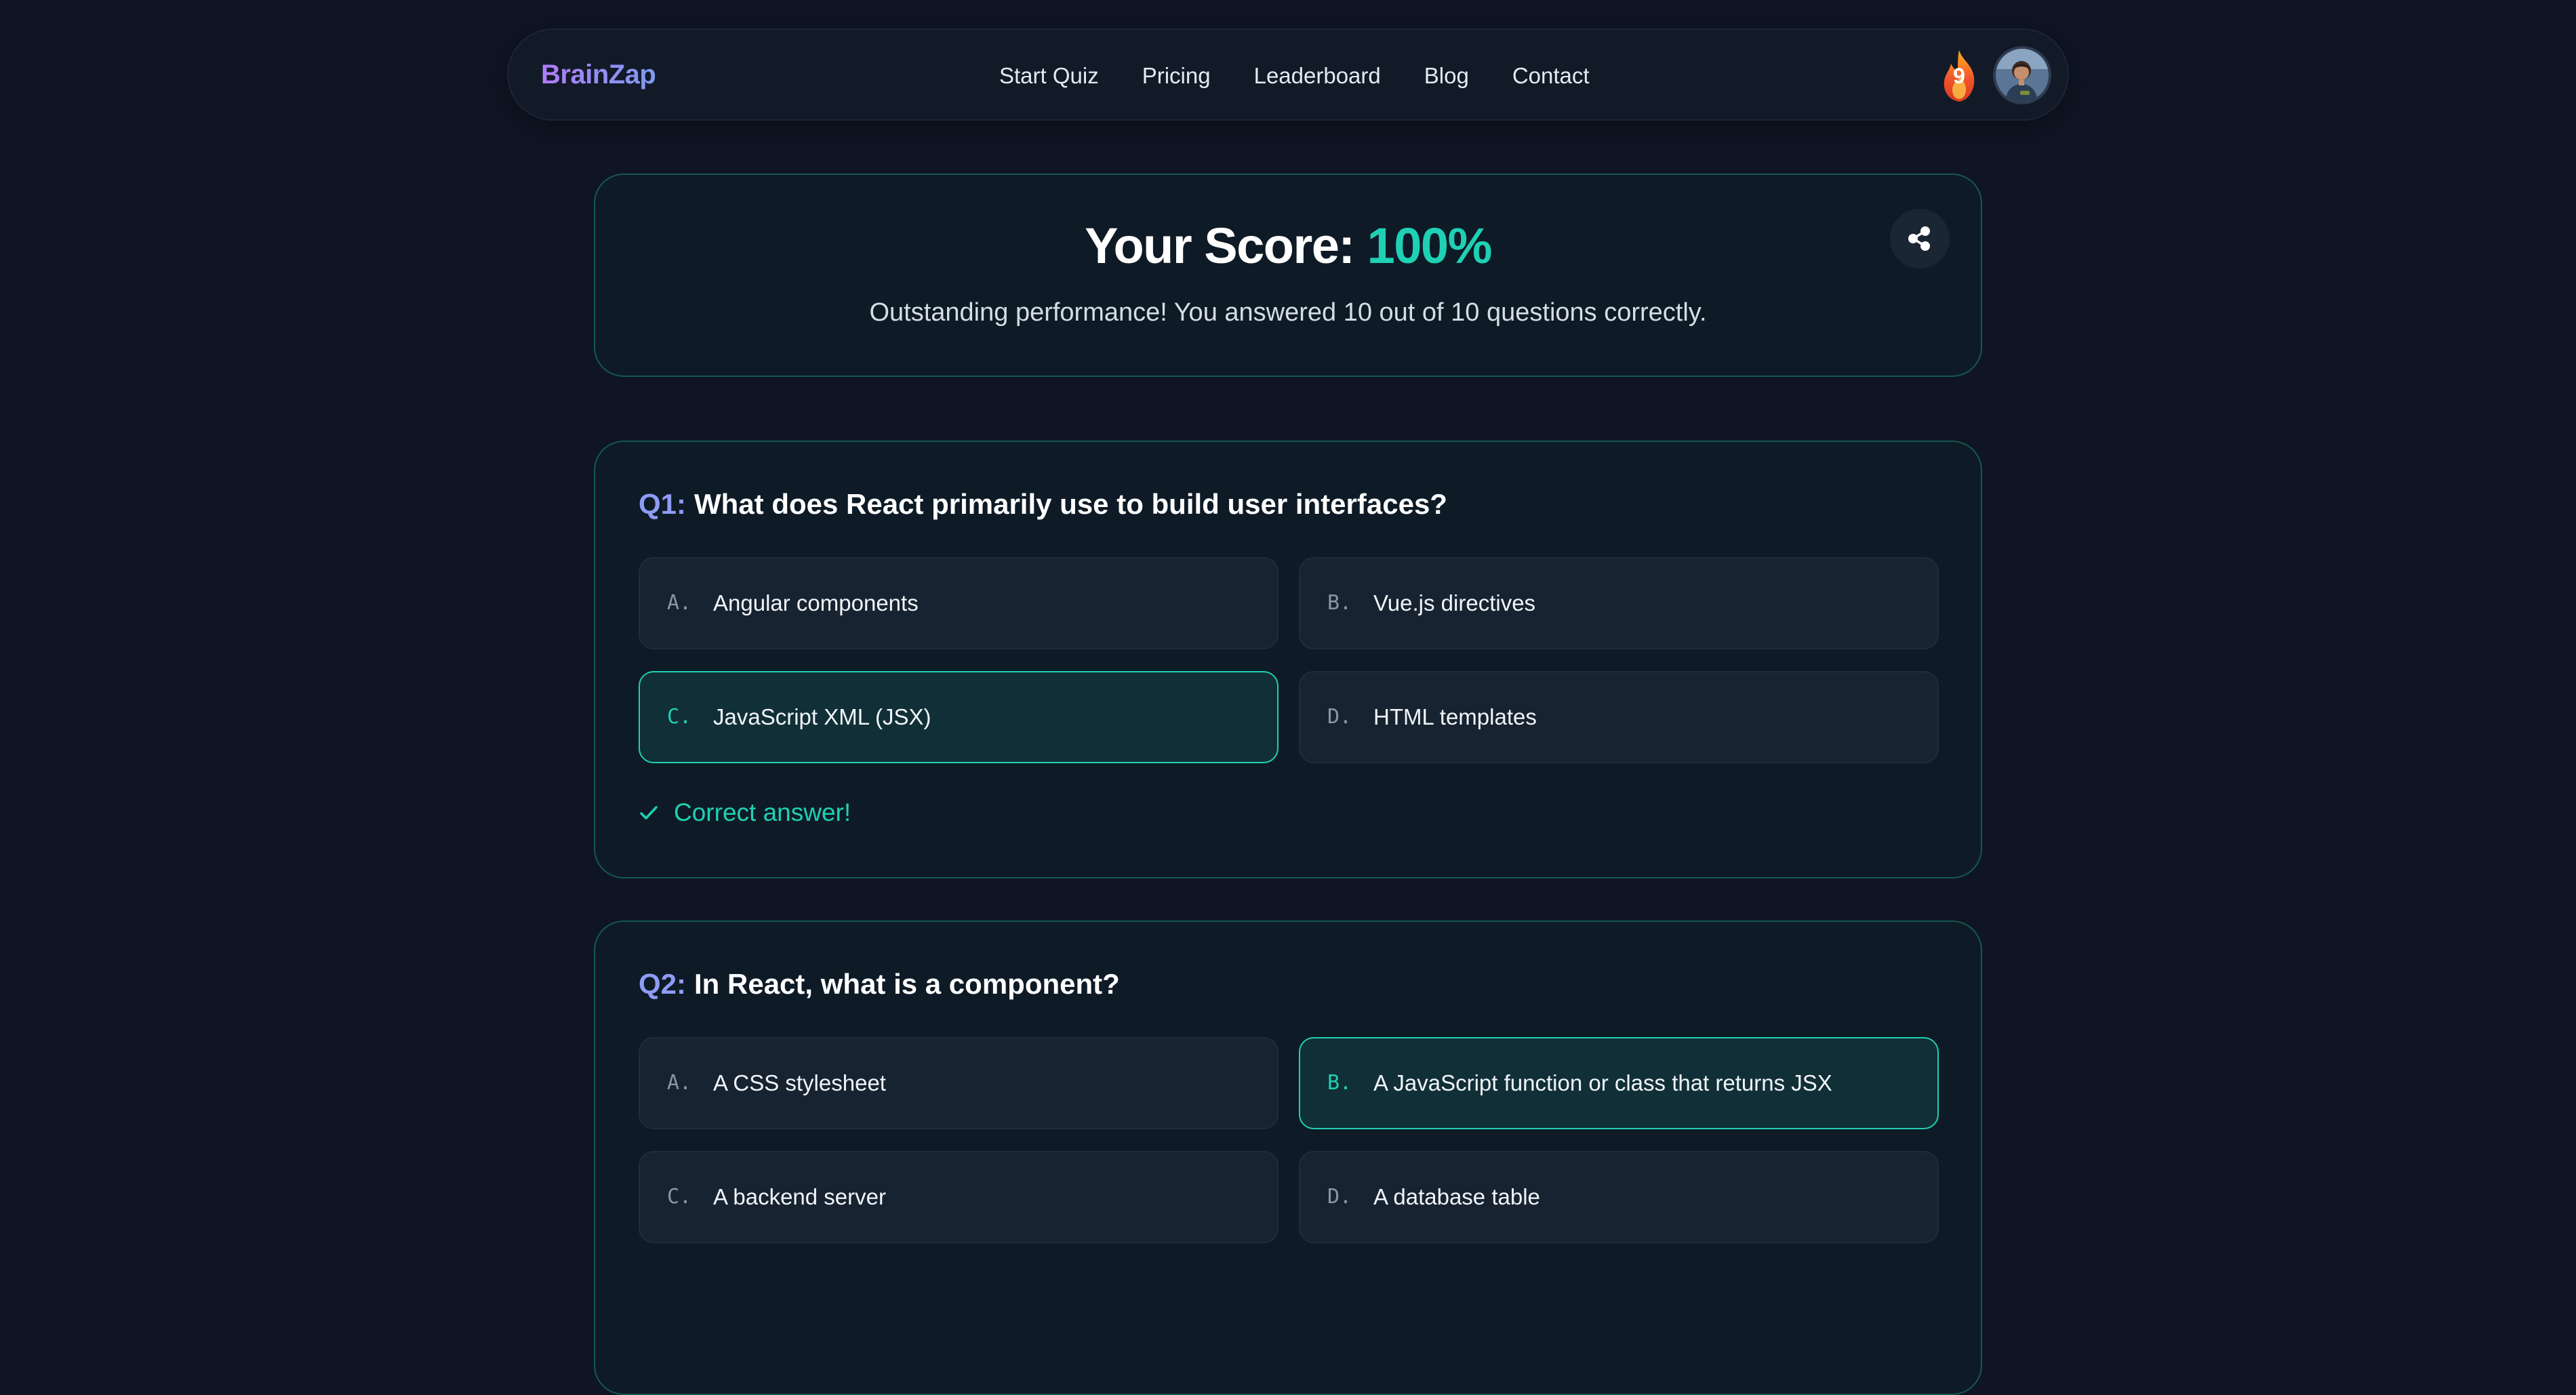 The width and height of the screenshot is (2576, 1395). I want to click on avatar-image, so click(2022, 75).